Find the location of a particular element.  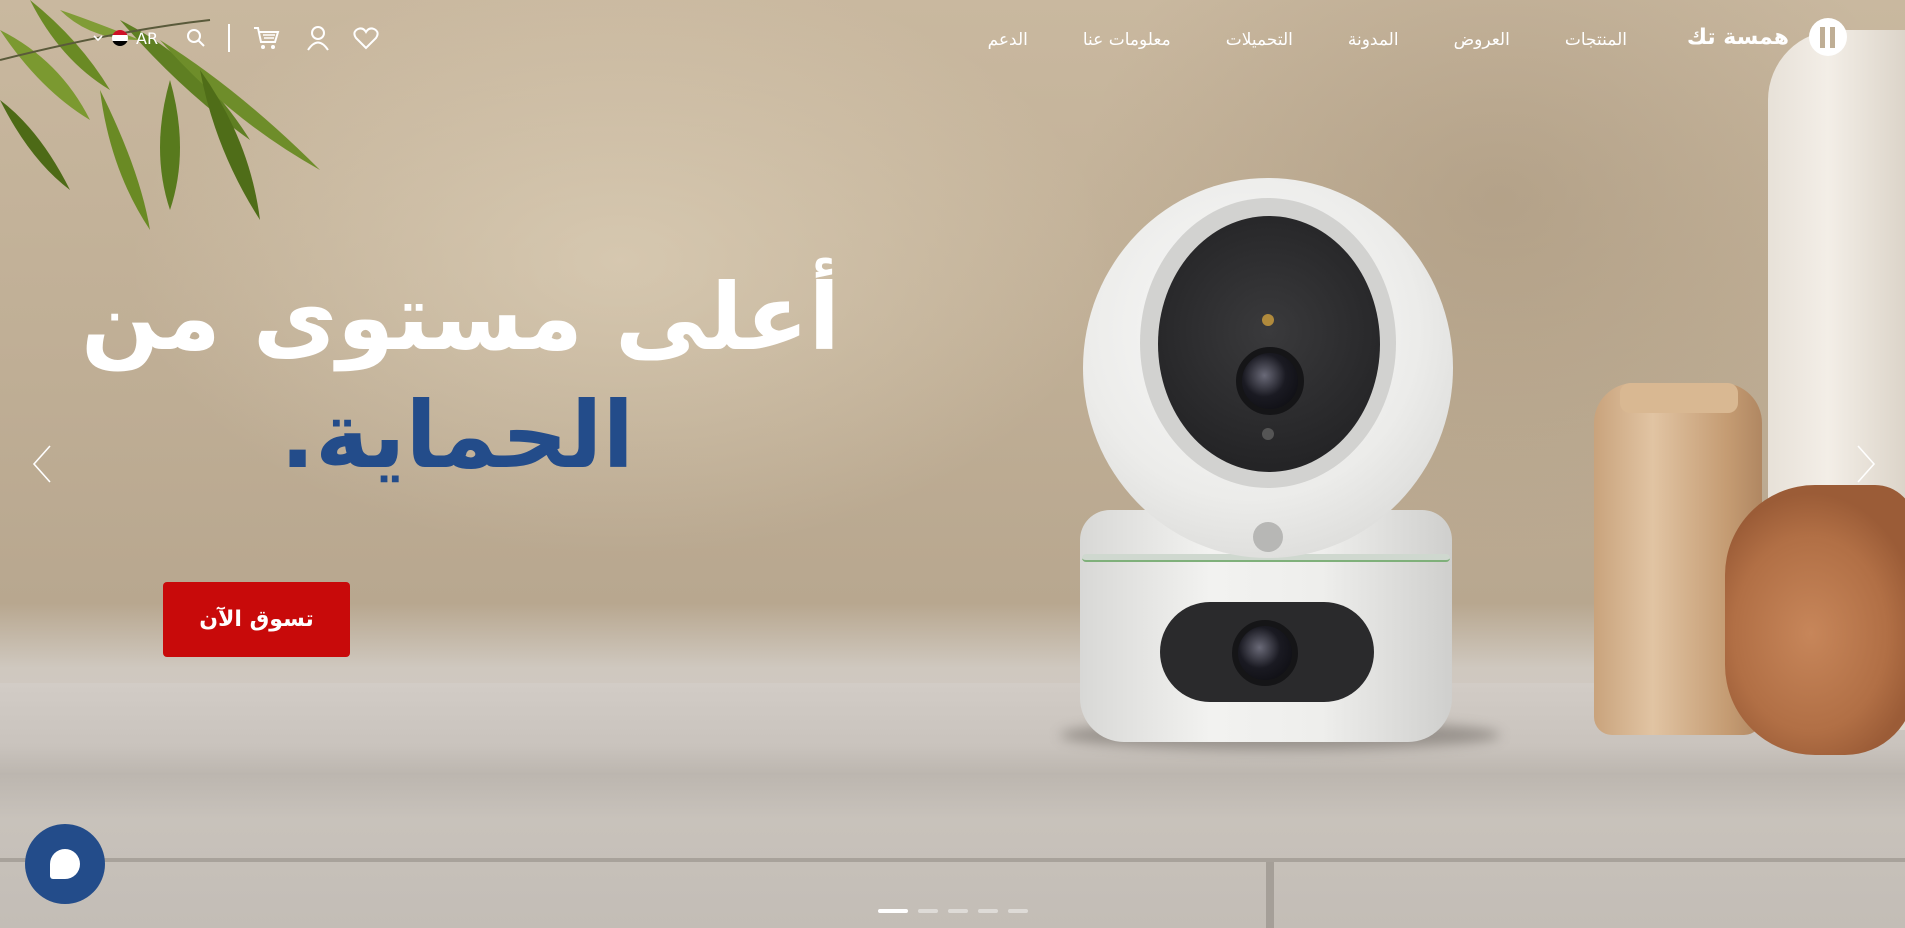

search-icon is located at coordinates (196, 38).